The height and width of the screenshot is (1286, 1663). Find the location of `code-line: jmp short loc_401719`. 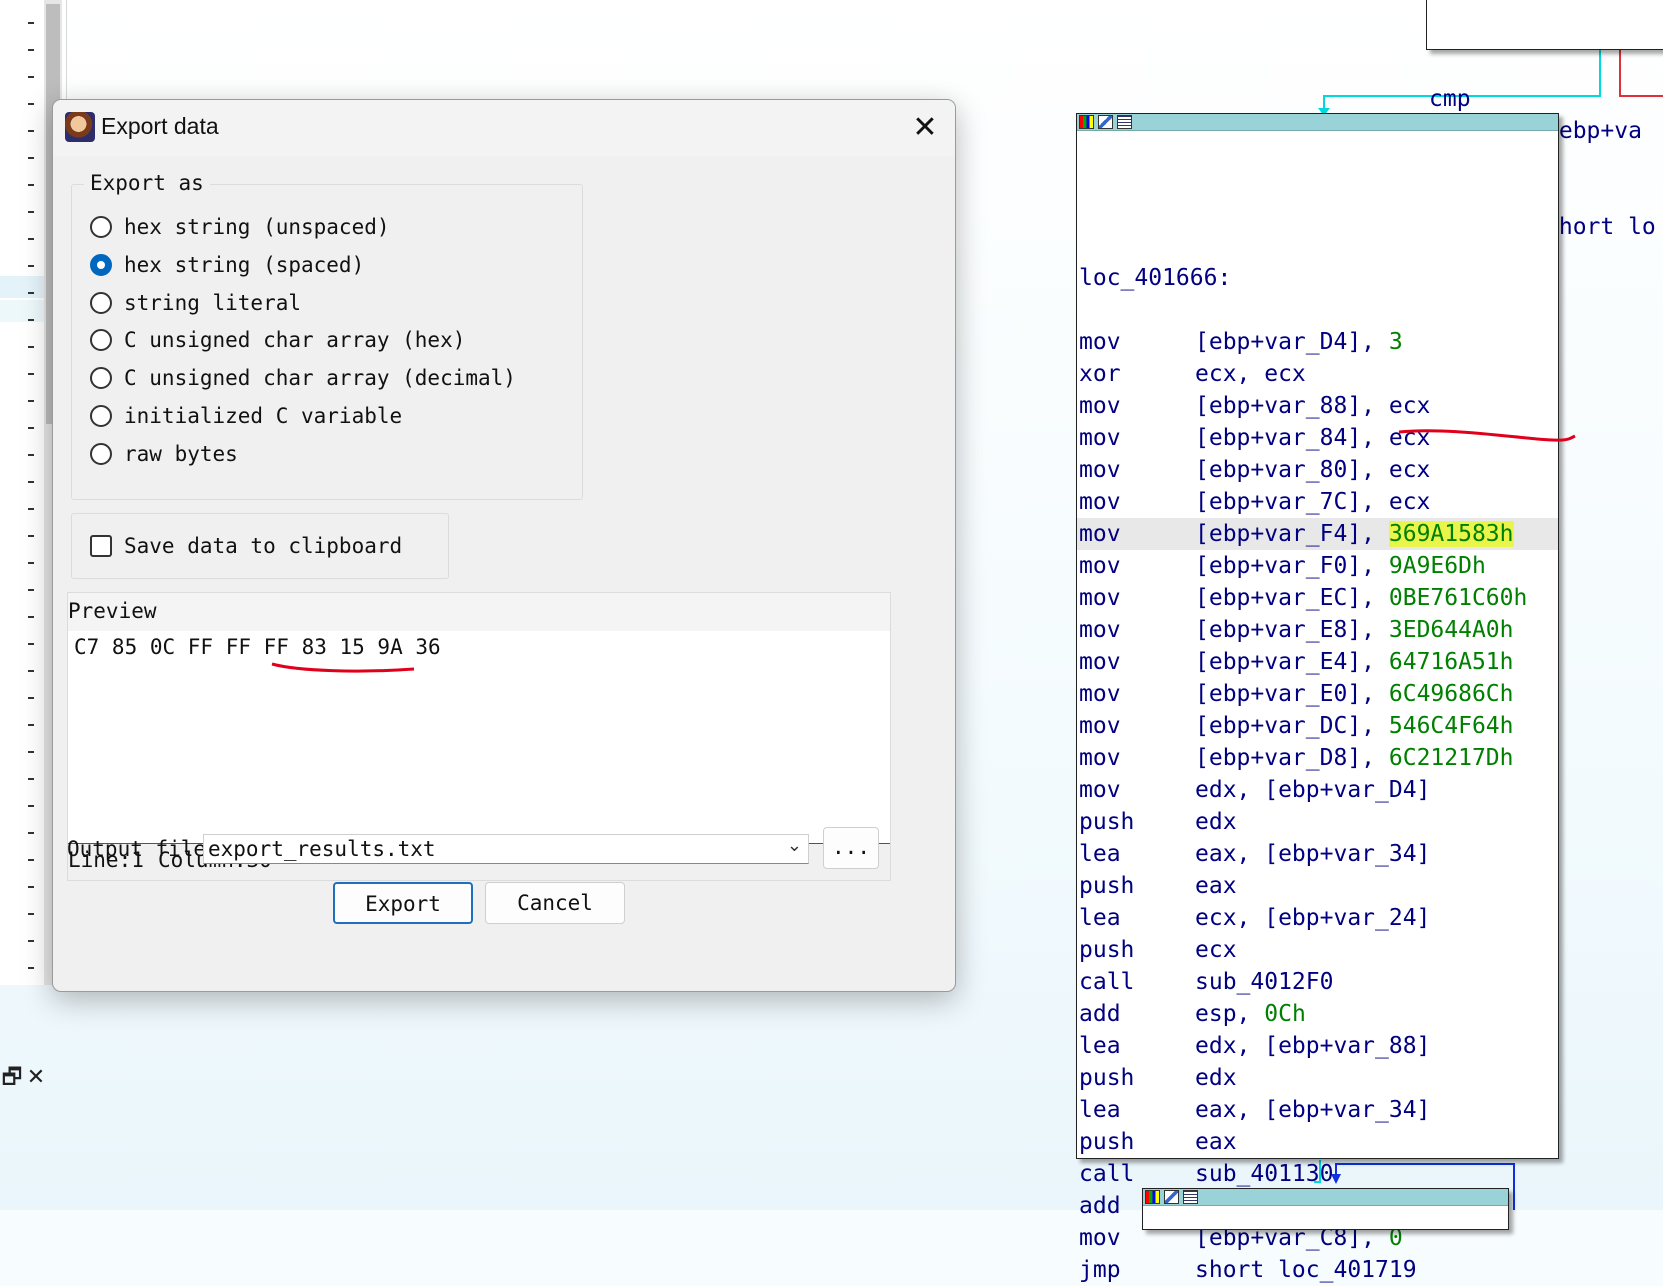

code-line: jmp short loc_401719 is located at coordinates (1317, 1270).